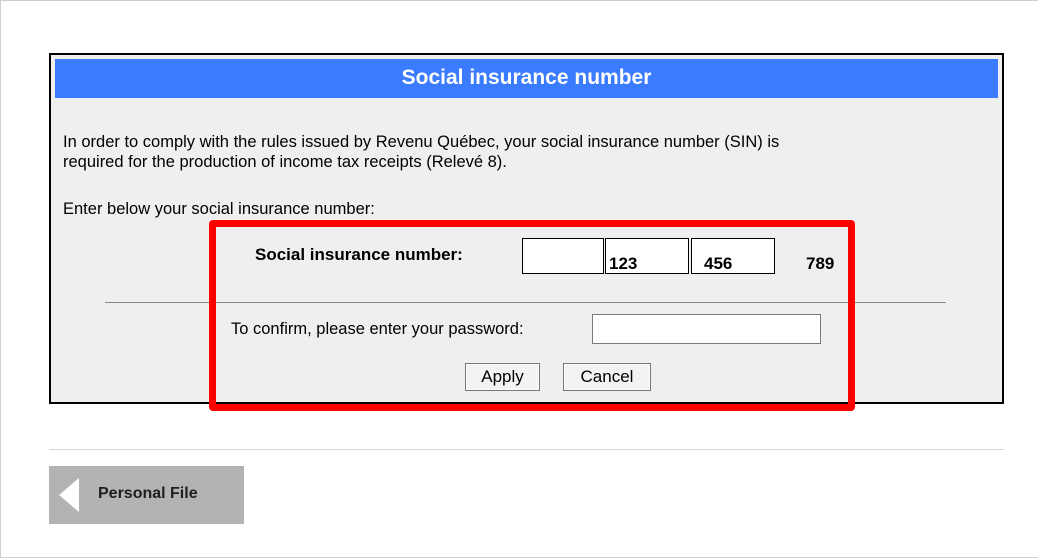 The height and width of the screenshot is (558, 1038). What do you see at coordinates (706, 329) in the screenshot?
I see `password-field` at bounding box center [706, 329].